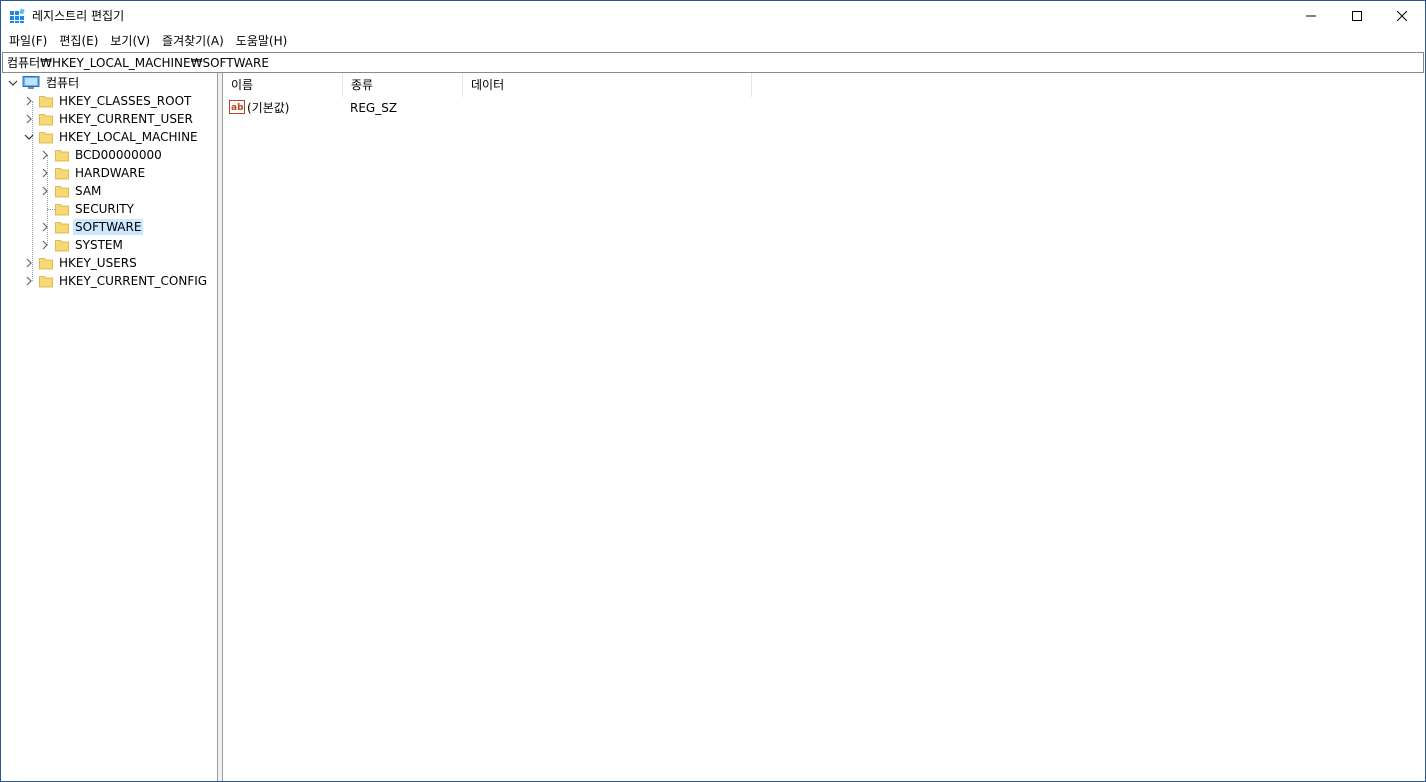  What do you see at coordinates (71, 191) in the screenshot?
I see `tree-item-sam: SAM` at bounding box center [71, 191].